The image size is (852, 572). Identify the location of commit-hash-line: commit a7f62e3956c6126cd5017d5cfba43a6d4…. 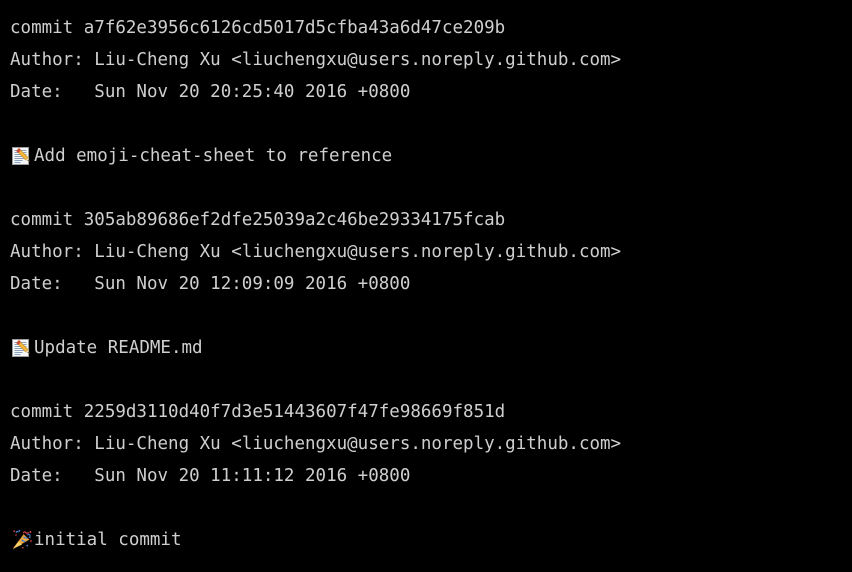
(258, 28).